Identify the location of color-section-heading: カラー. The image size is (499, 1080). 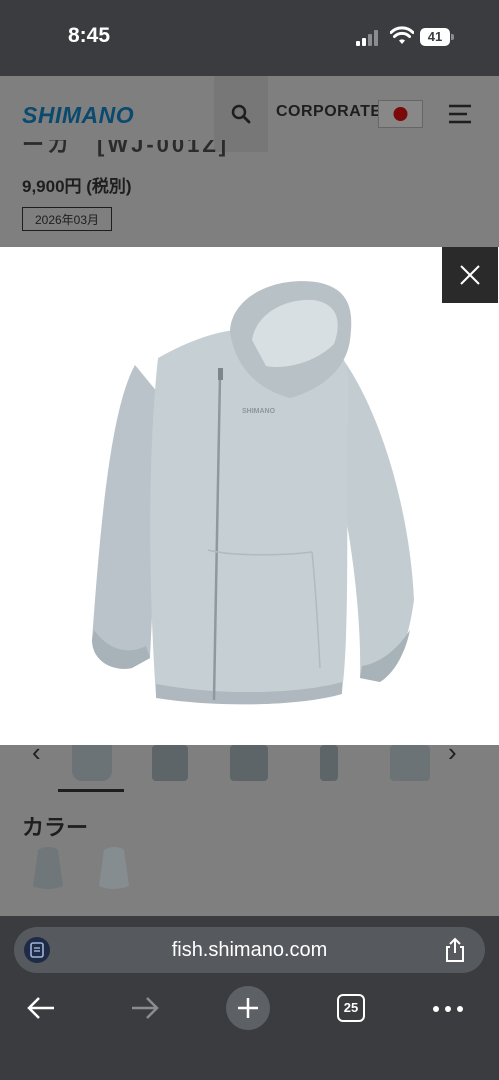
(55, 827).